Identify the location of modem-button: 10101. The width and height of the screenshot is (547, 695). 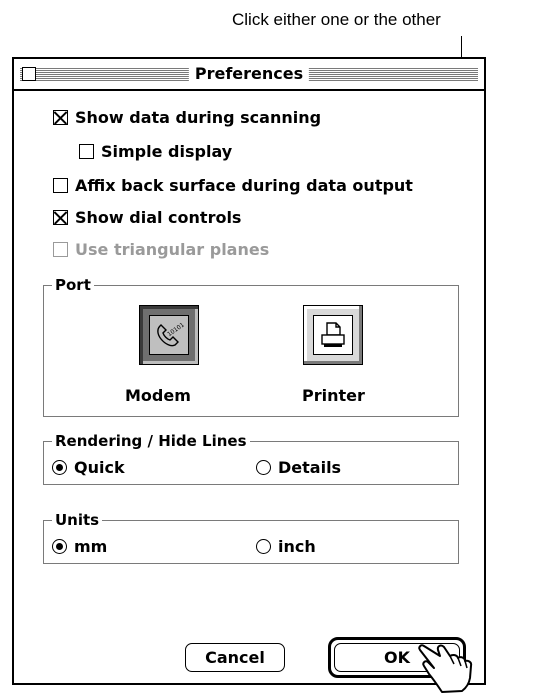
(169, 335).